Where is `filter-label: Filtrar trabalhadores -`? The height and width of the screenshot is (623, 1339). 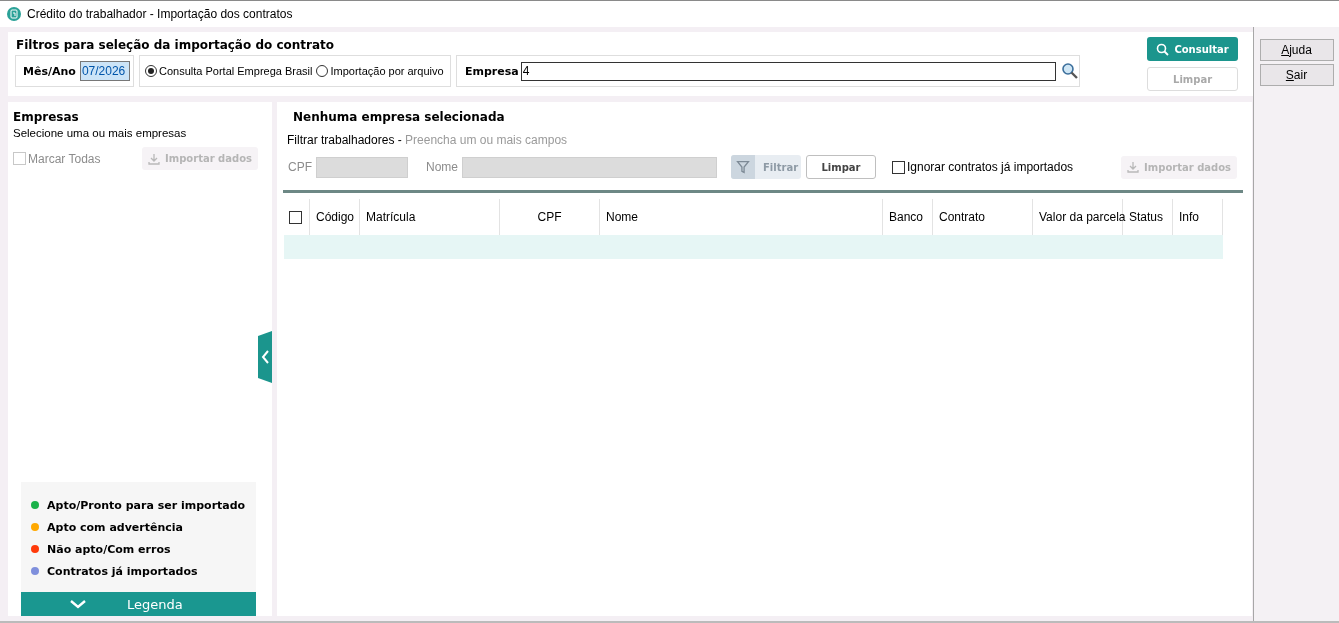
filter-label: Filtrar trabalhadores - is located at coordinates (345, 140).